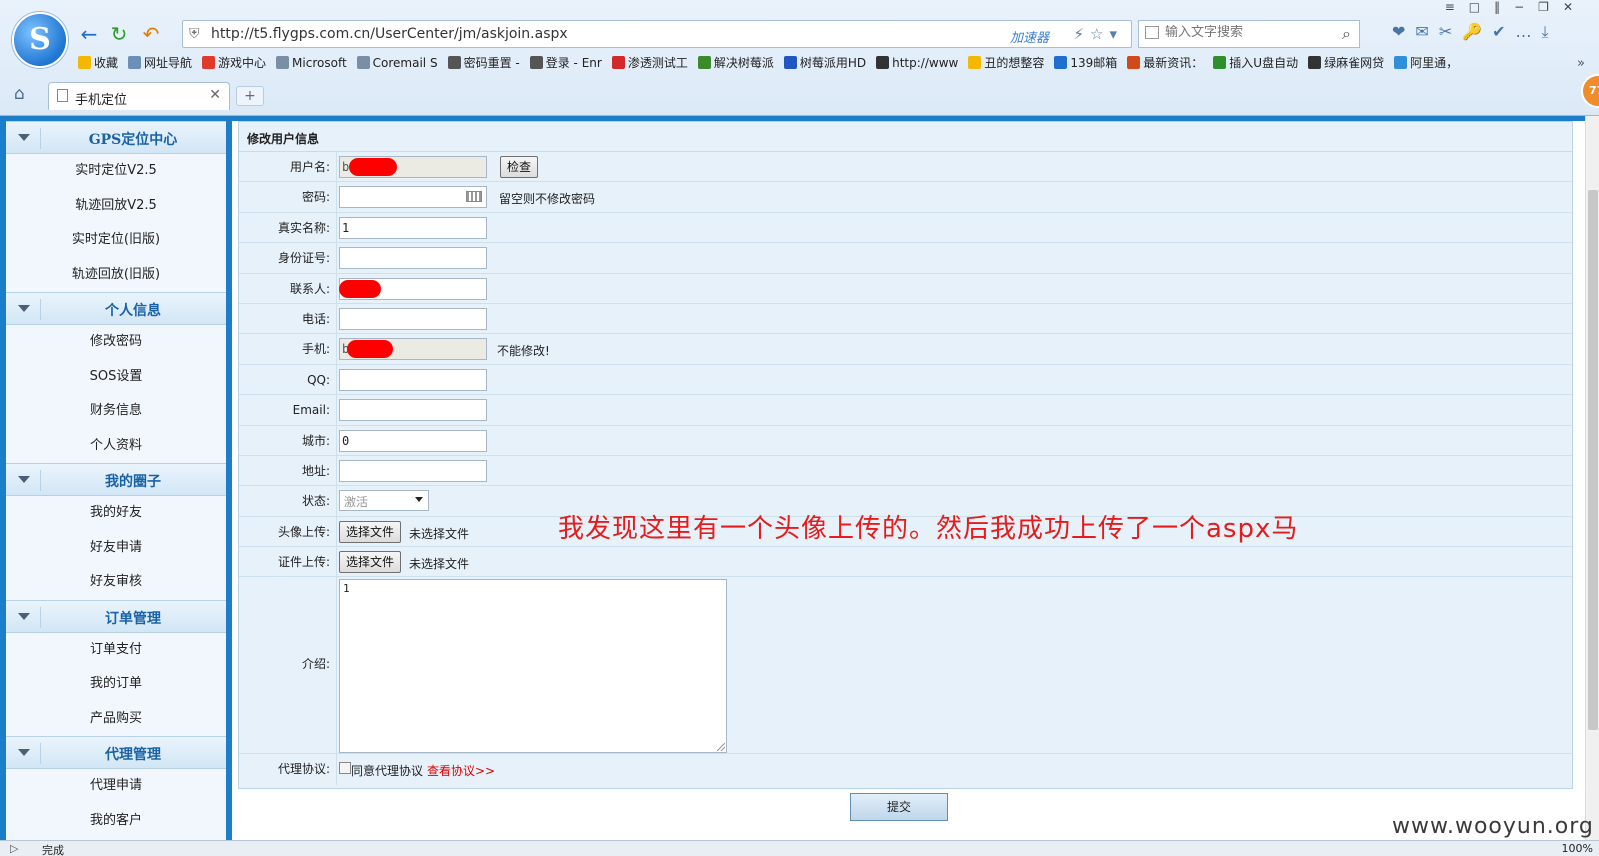  I want to click on bookmark-item: 绿麻雀网贷, so click(1346, 62).